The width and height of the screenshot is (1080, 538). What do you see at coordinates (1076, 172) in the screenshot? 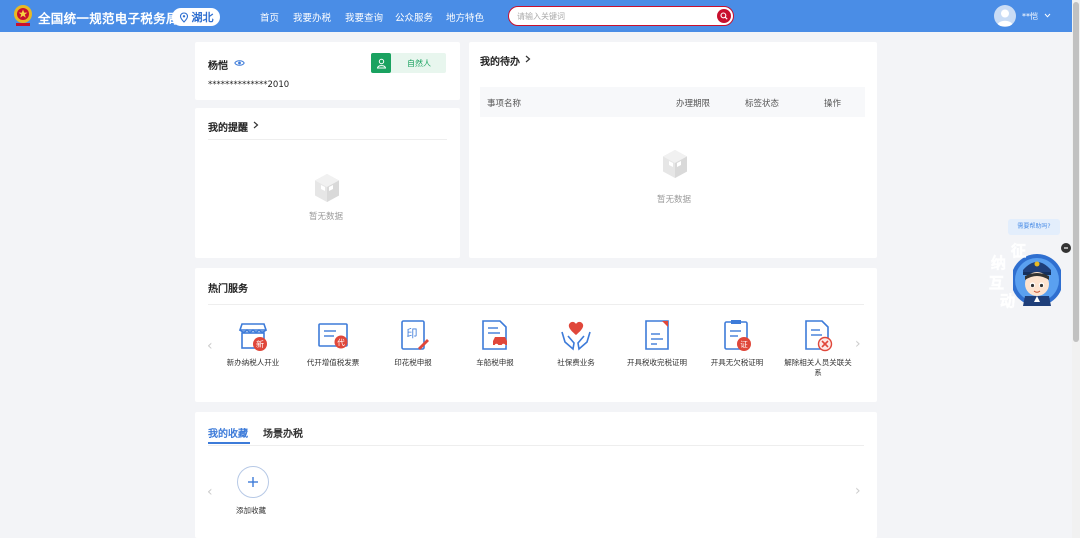
I see `scrollbar-thumb` at bounding box center [1076, 172].